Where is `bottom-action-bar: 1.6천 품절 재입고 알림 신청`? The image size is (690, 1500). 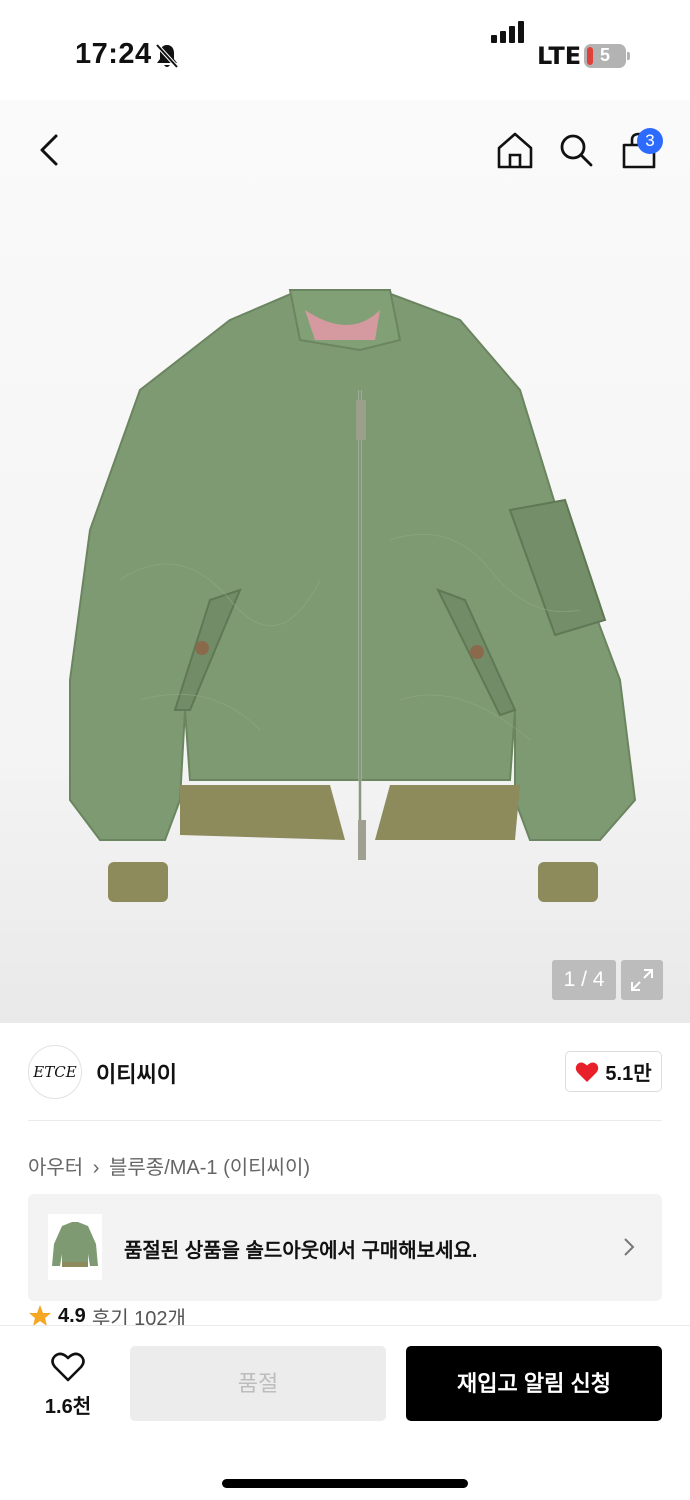
bottom-action-bar: 1.6천 품절 재입고 알림 신청 is located at coordinates (345, 1412).